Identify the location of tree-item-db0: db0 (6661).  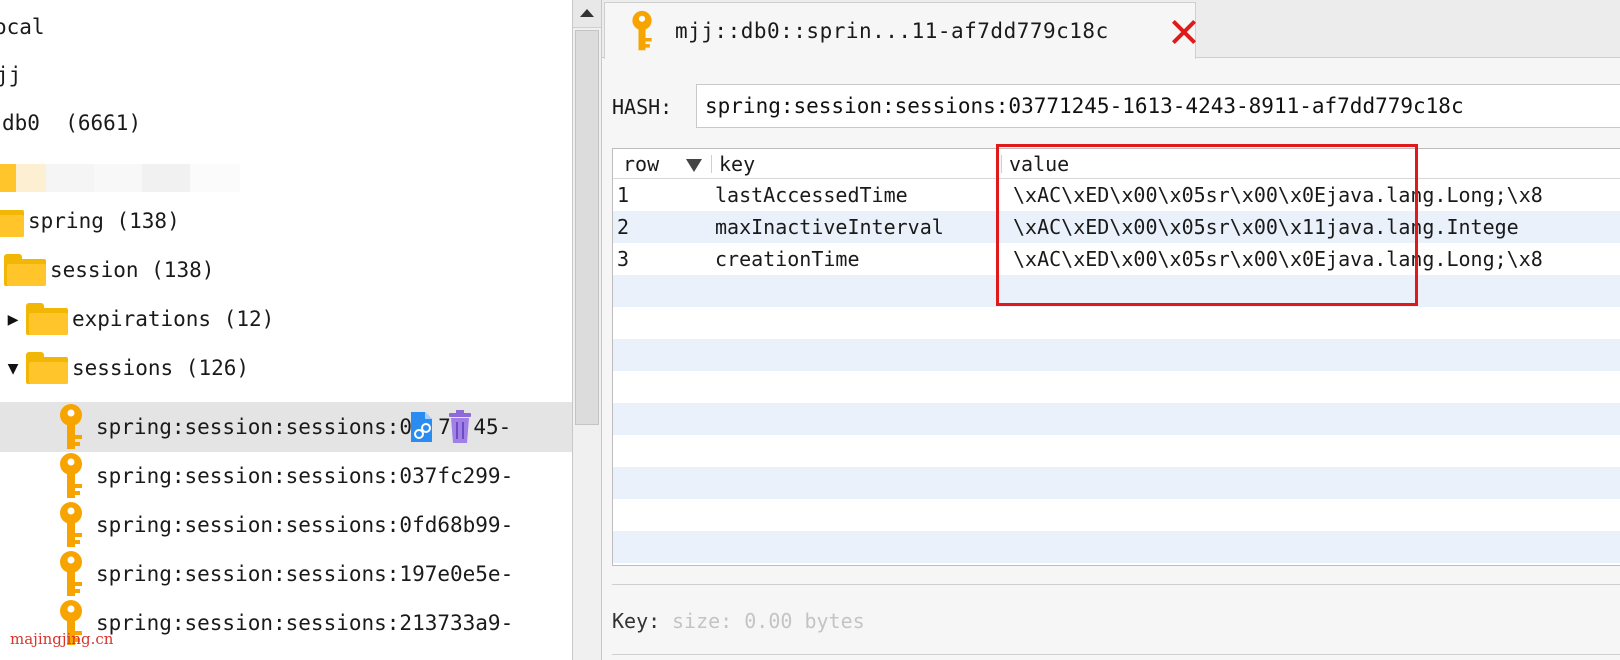
(286, 123).